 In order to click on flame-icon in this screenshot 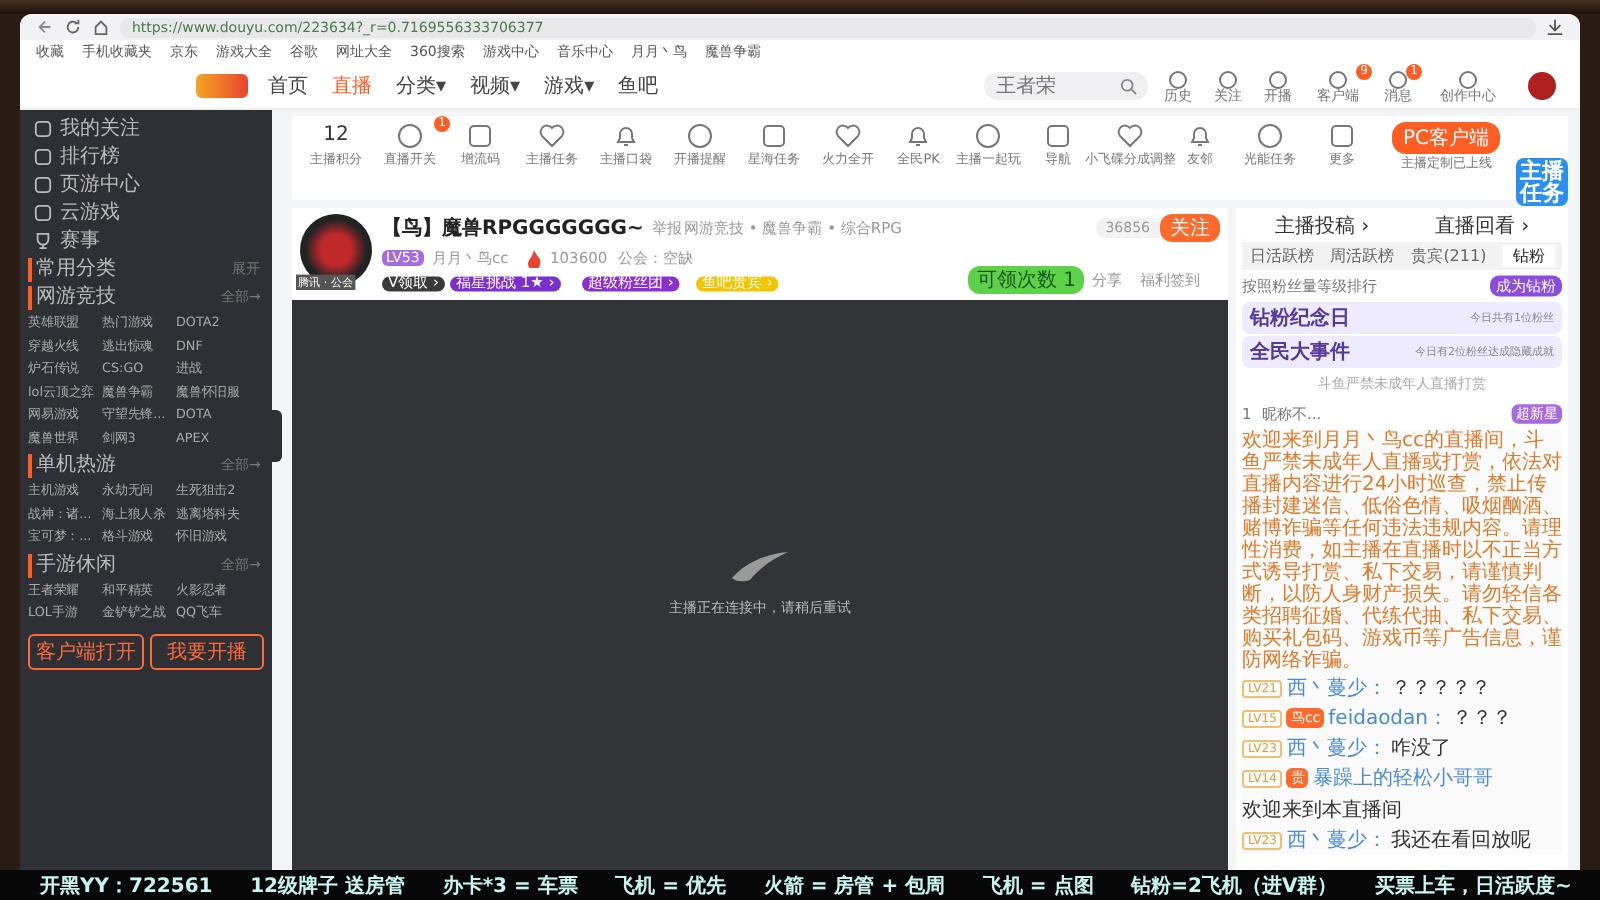, I will do `click(533, 258)`.